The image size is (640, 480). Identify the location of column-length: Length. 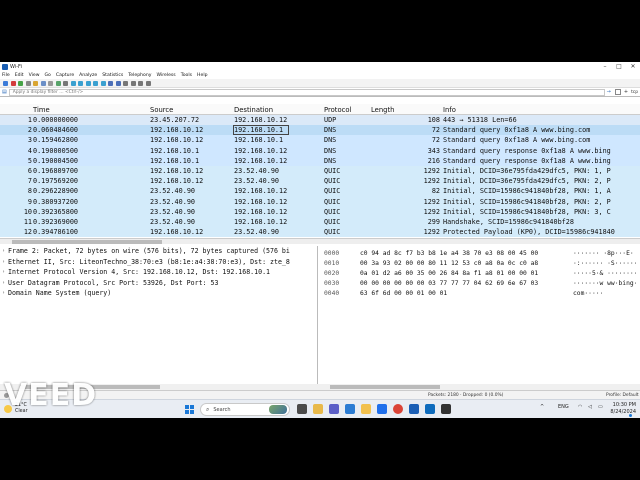
(382, 110).